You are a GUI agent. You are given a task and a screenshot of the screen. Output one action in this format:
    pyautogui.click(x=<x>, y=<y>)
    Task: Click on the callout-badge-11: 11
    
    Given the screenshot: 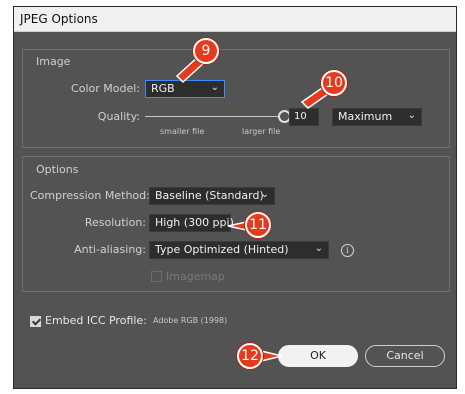 What is the action you would take?
    pyautogui.click(x=258, y=225)
    